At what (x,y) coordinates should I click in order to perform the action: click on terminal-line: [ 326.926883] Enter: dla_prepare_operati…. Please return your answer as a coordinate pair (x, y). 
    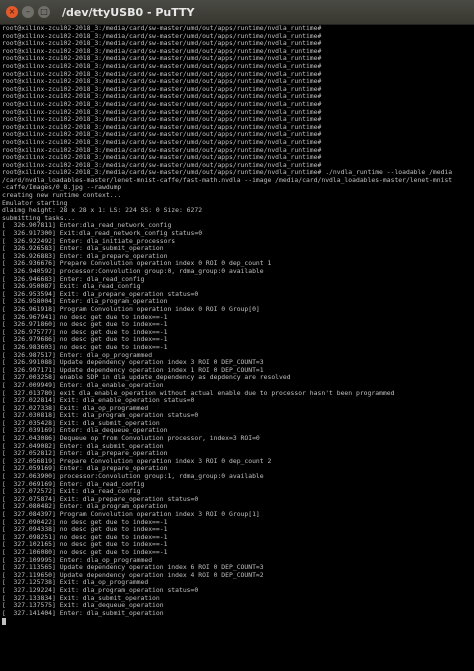
    Looking at the image, I should click on (85, 256).